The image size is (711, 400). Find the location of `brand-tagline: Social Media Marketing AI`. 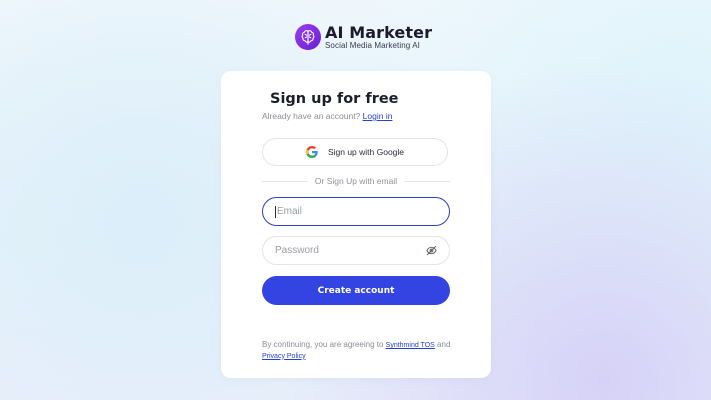

brand-tagline: Social Media Marketing AI is located at coordinates (372, 45).